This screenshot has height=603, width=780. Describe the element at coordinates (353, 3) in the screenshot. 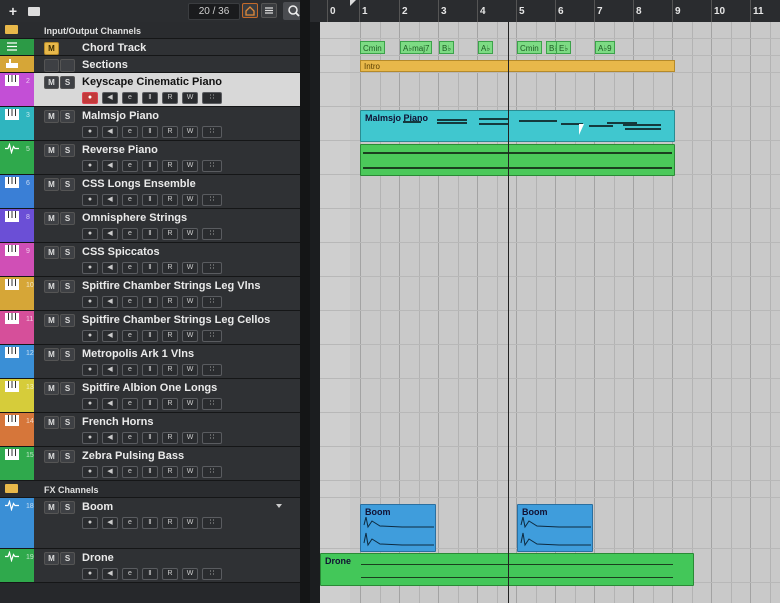

I see `locator-marker-icon` at that location.